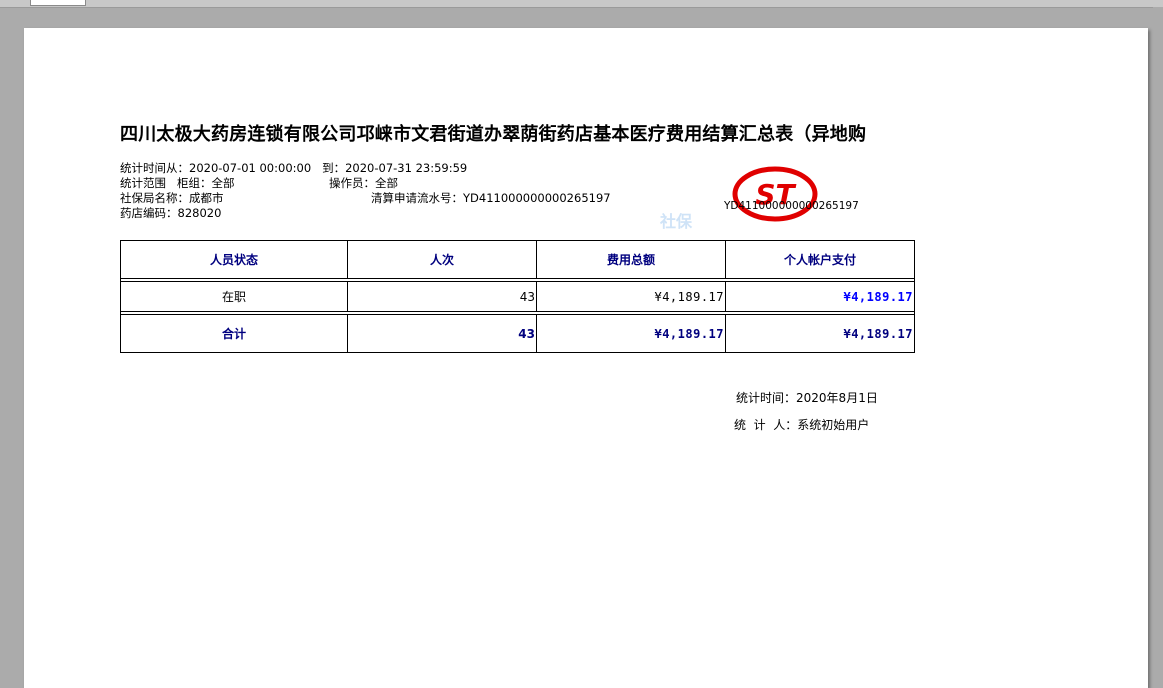 Image resolution: width=1163 pixels, height=688 pixels. Describe the element at coordinates (537, 198) in the screenshot. I see `serial-value: YD411000000000265197` at that location.